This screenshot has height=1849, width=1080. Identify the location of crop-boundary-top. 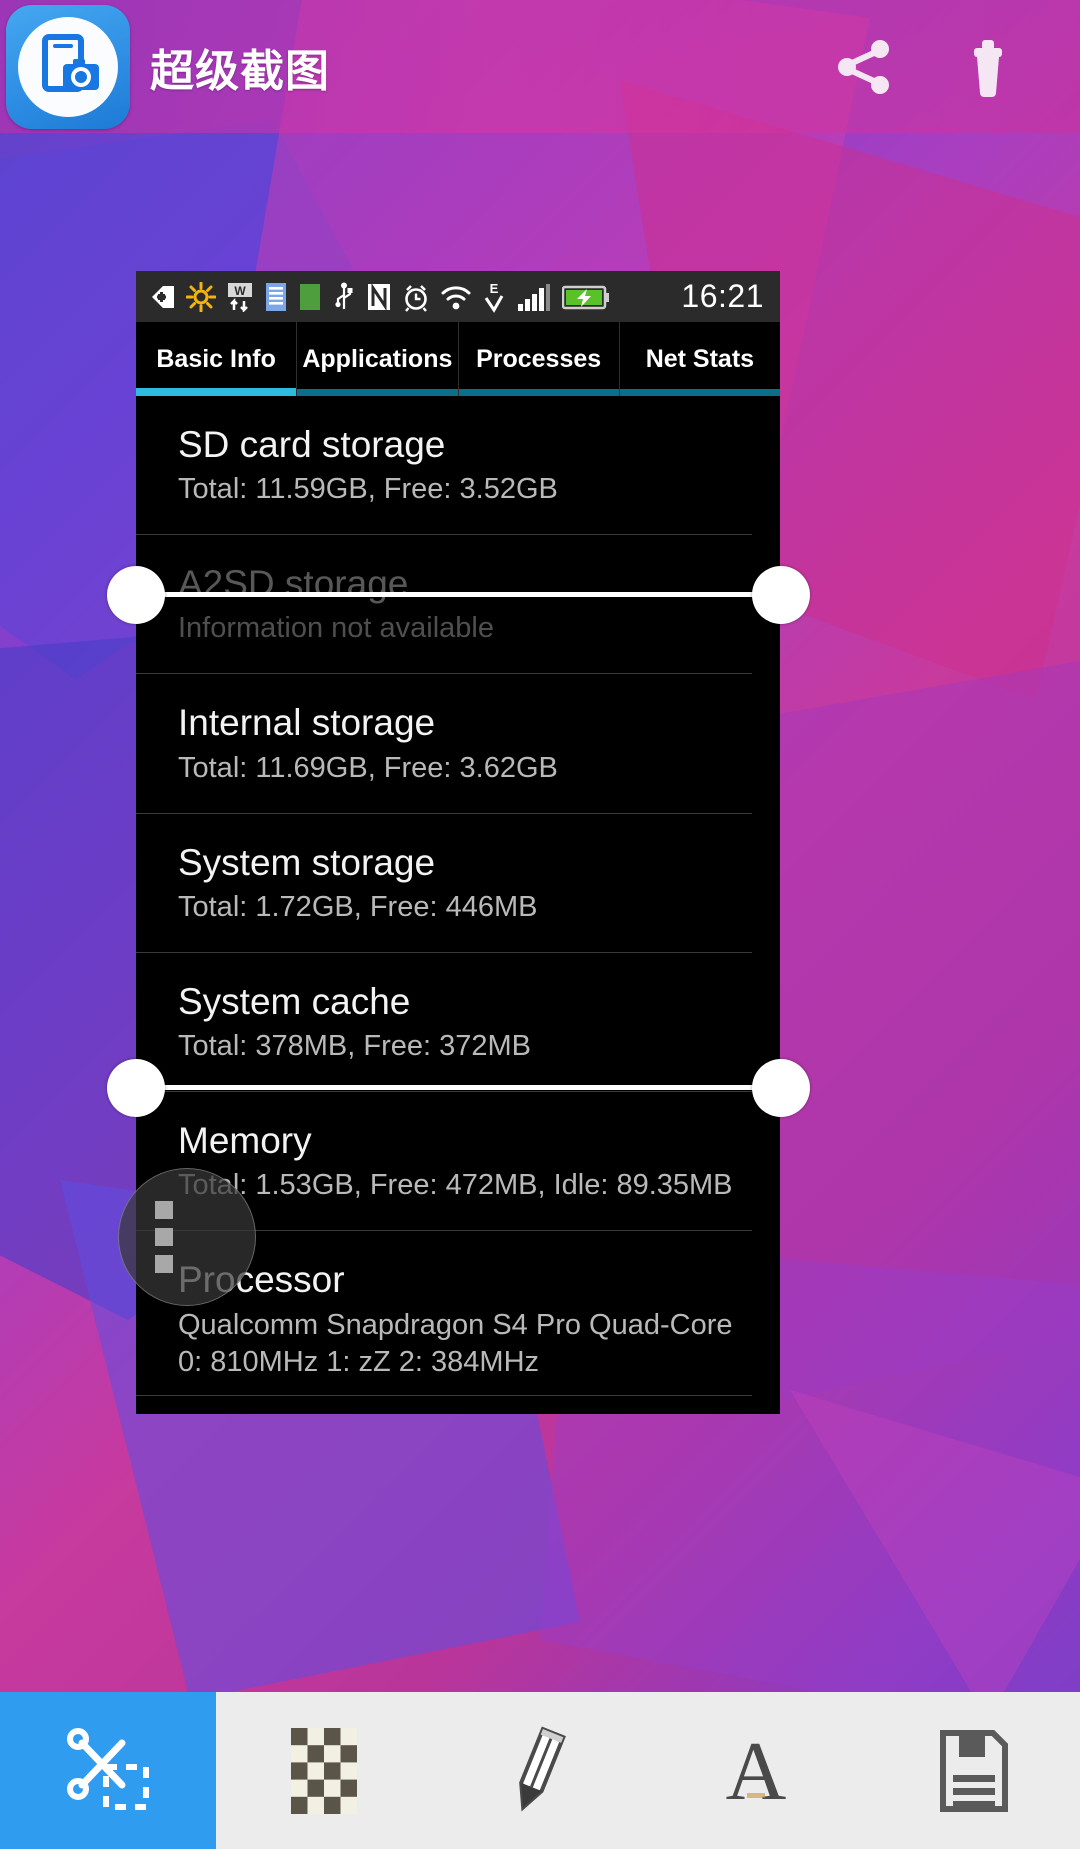
(458, 594).